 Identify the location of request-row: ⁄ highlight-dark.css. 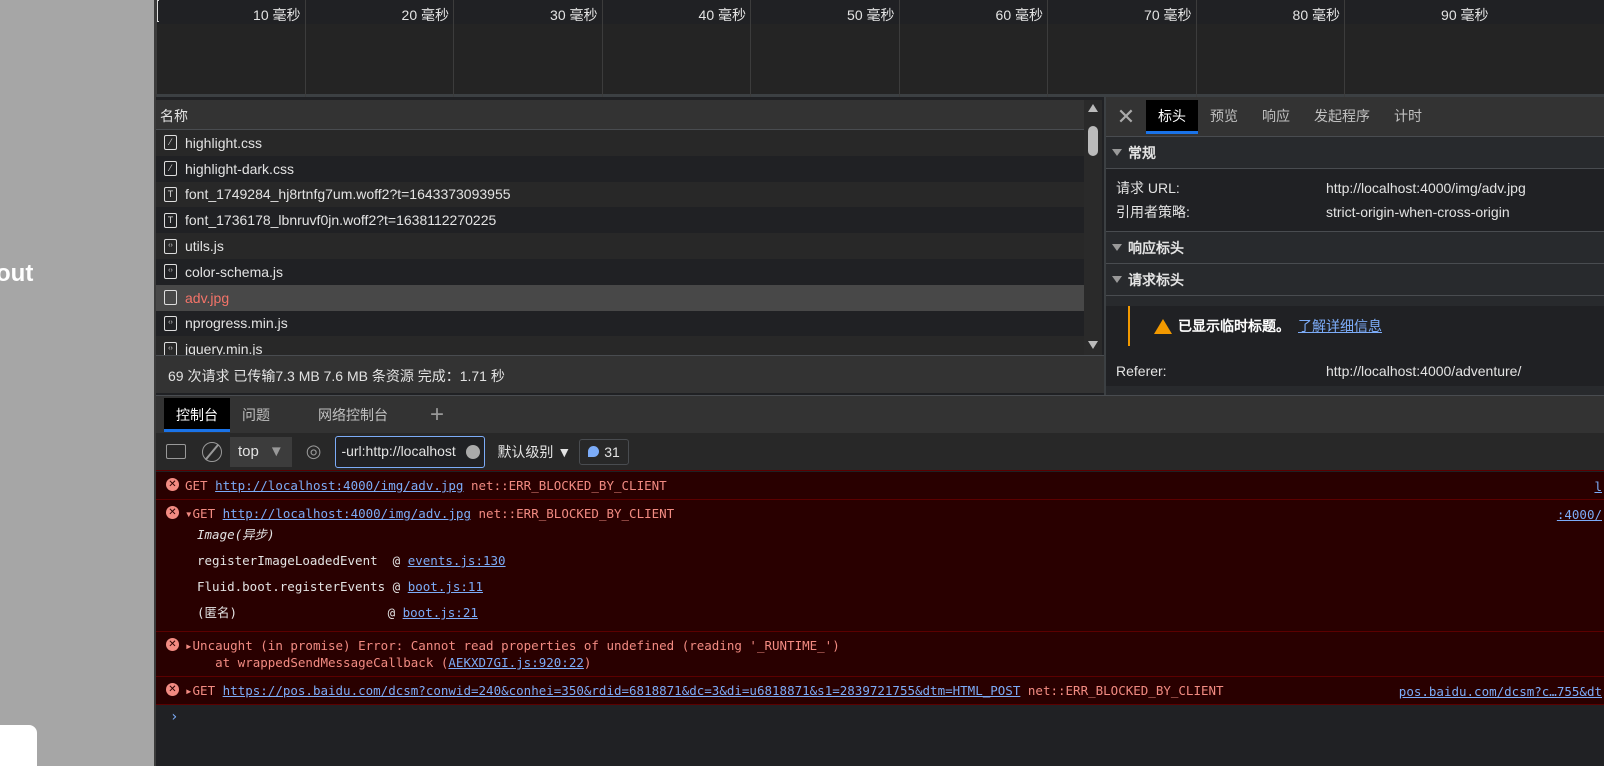
(620, 168).